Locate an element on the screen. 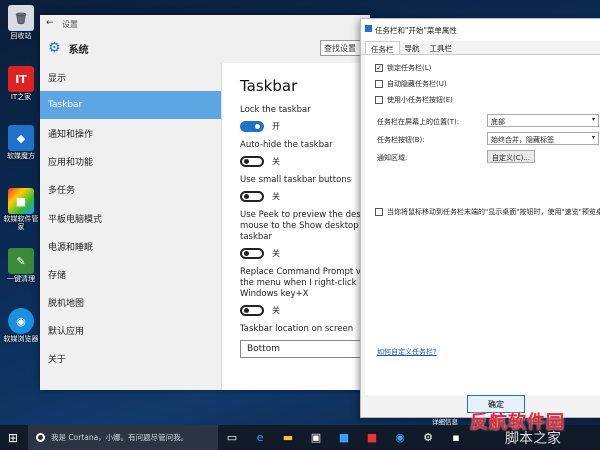 The width and height of the screenshot is (600, 450). desktop-icon-recycle-bin: 🗑 回收站 is located at coordinates (21, 23).